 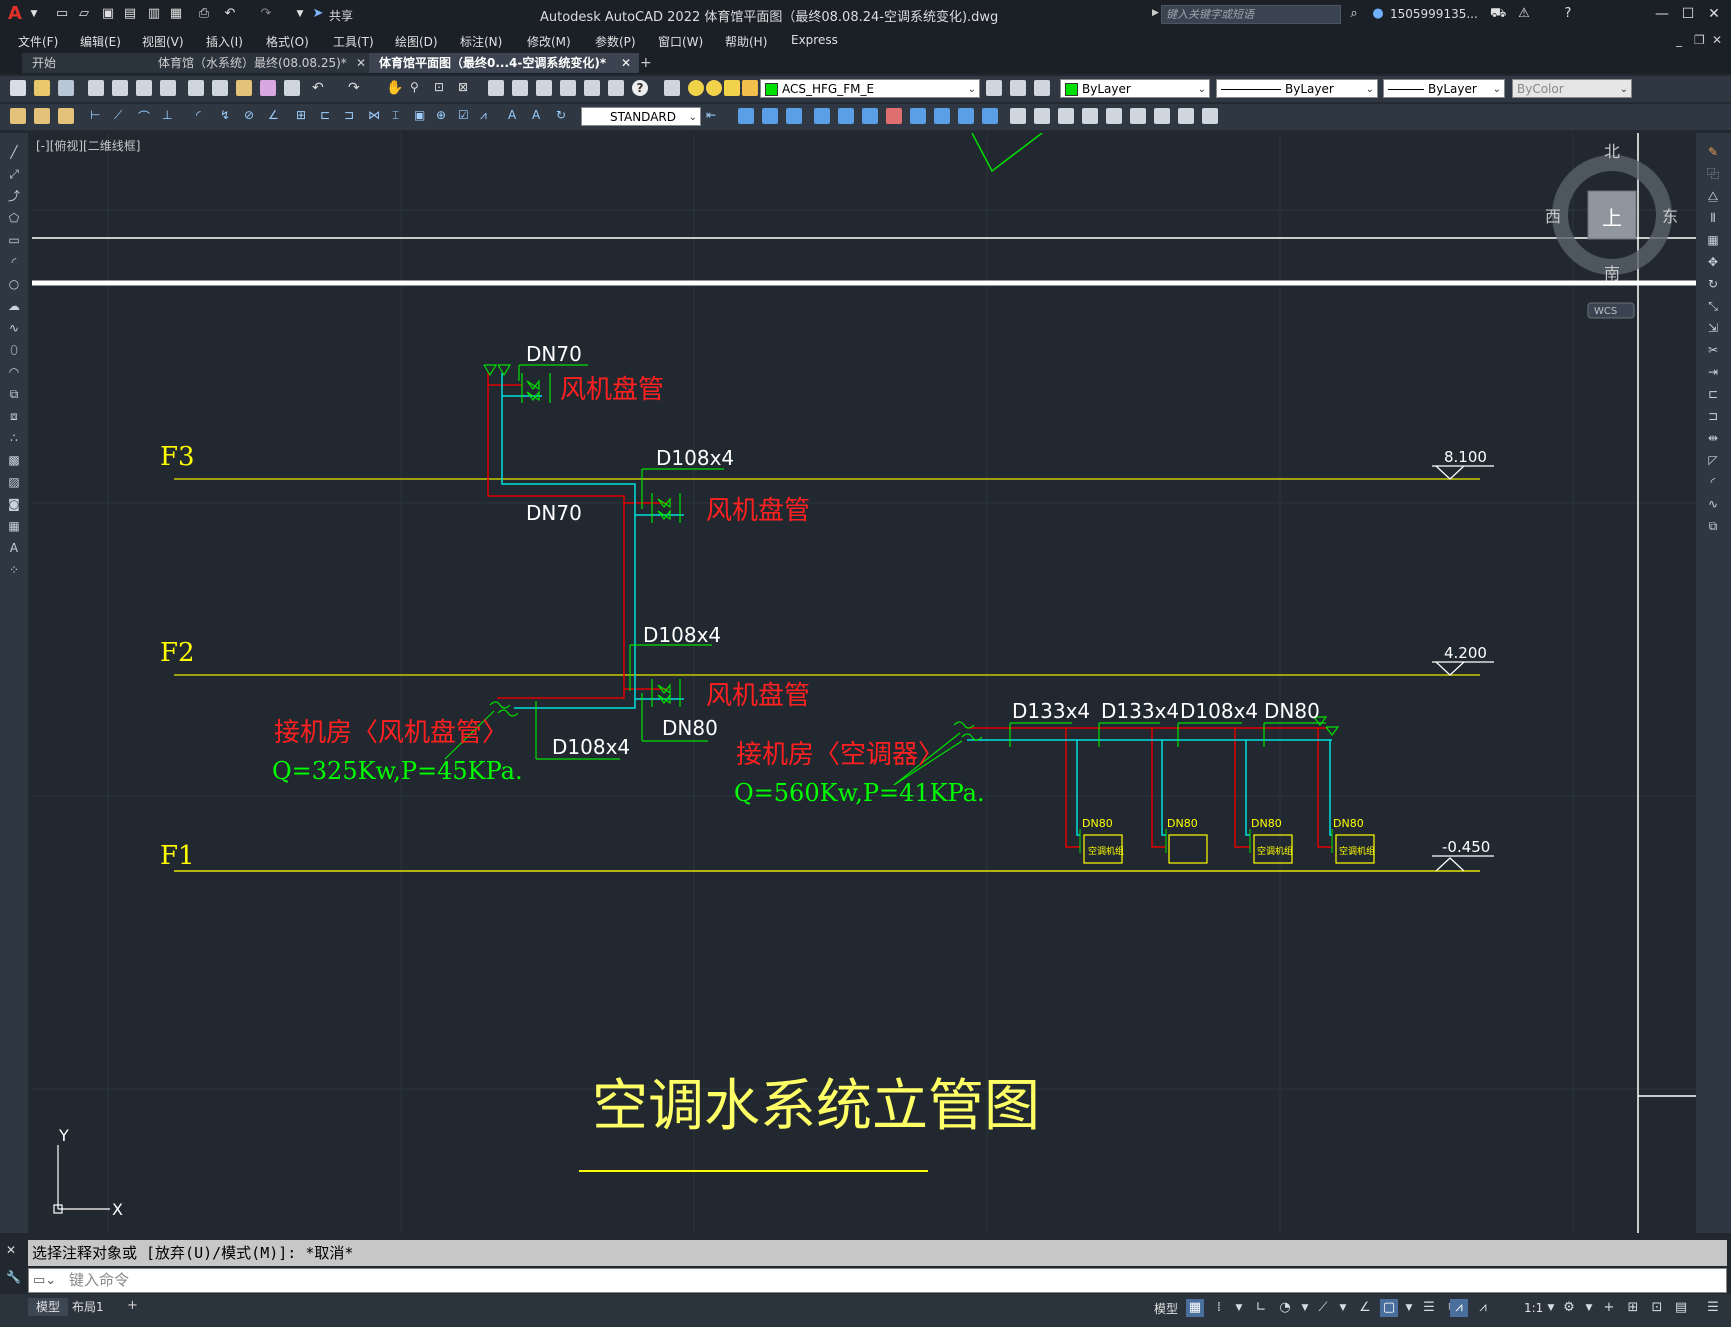 What do you see at coordinates (400, 116) in the screenshot?
I see `dim-break-icon: ⌶` at bounding box center [400, 116].